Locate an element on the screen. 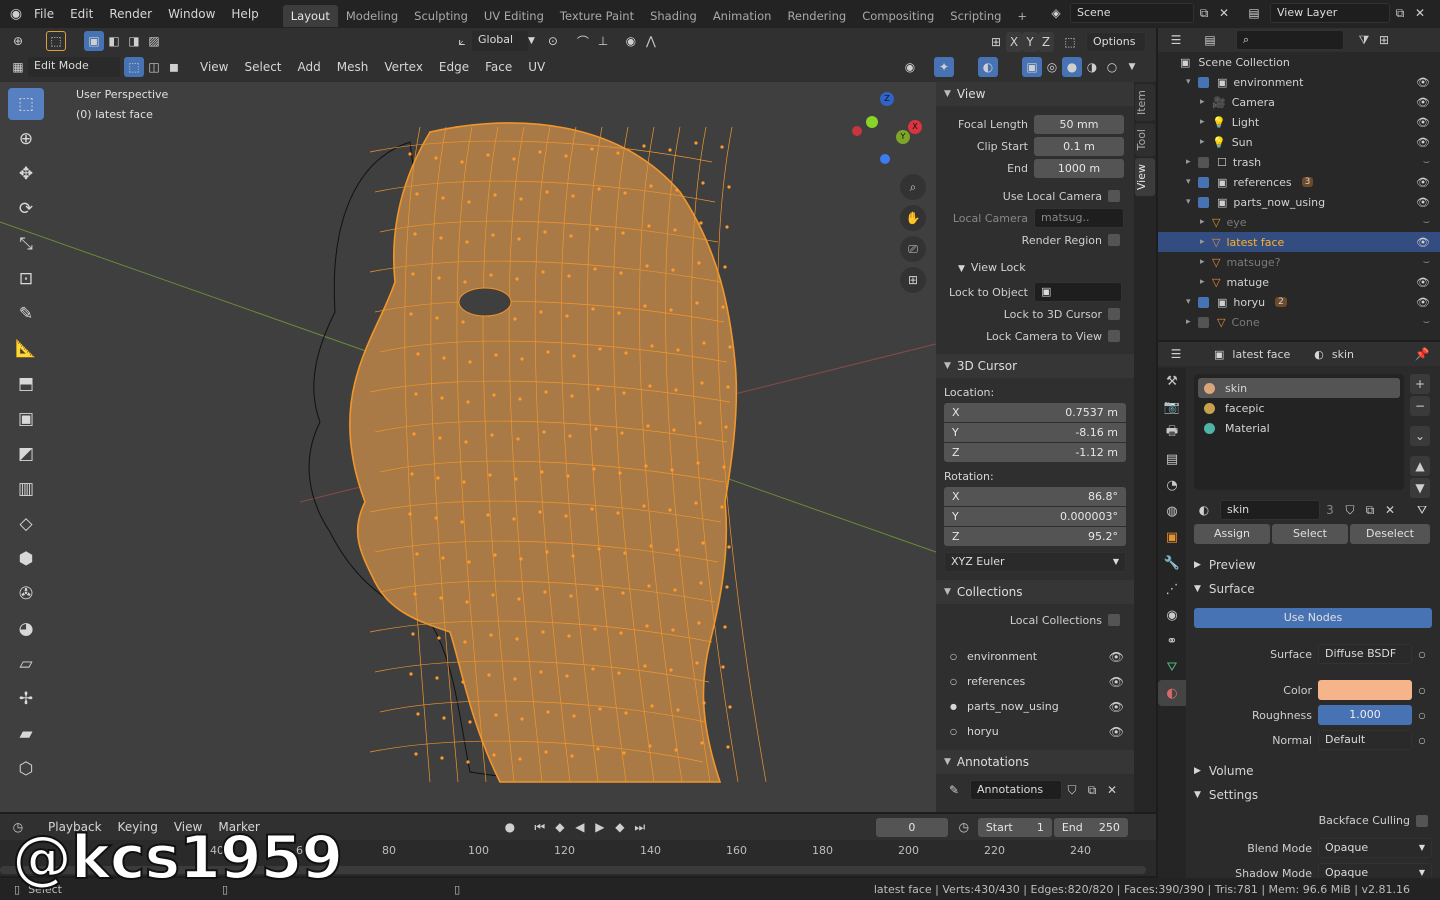  remove-slot-icon: − is located at coordinates (1420, 406).